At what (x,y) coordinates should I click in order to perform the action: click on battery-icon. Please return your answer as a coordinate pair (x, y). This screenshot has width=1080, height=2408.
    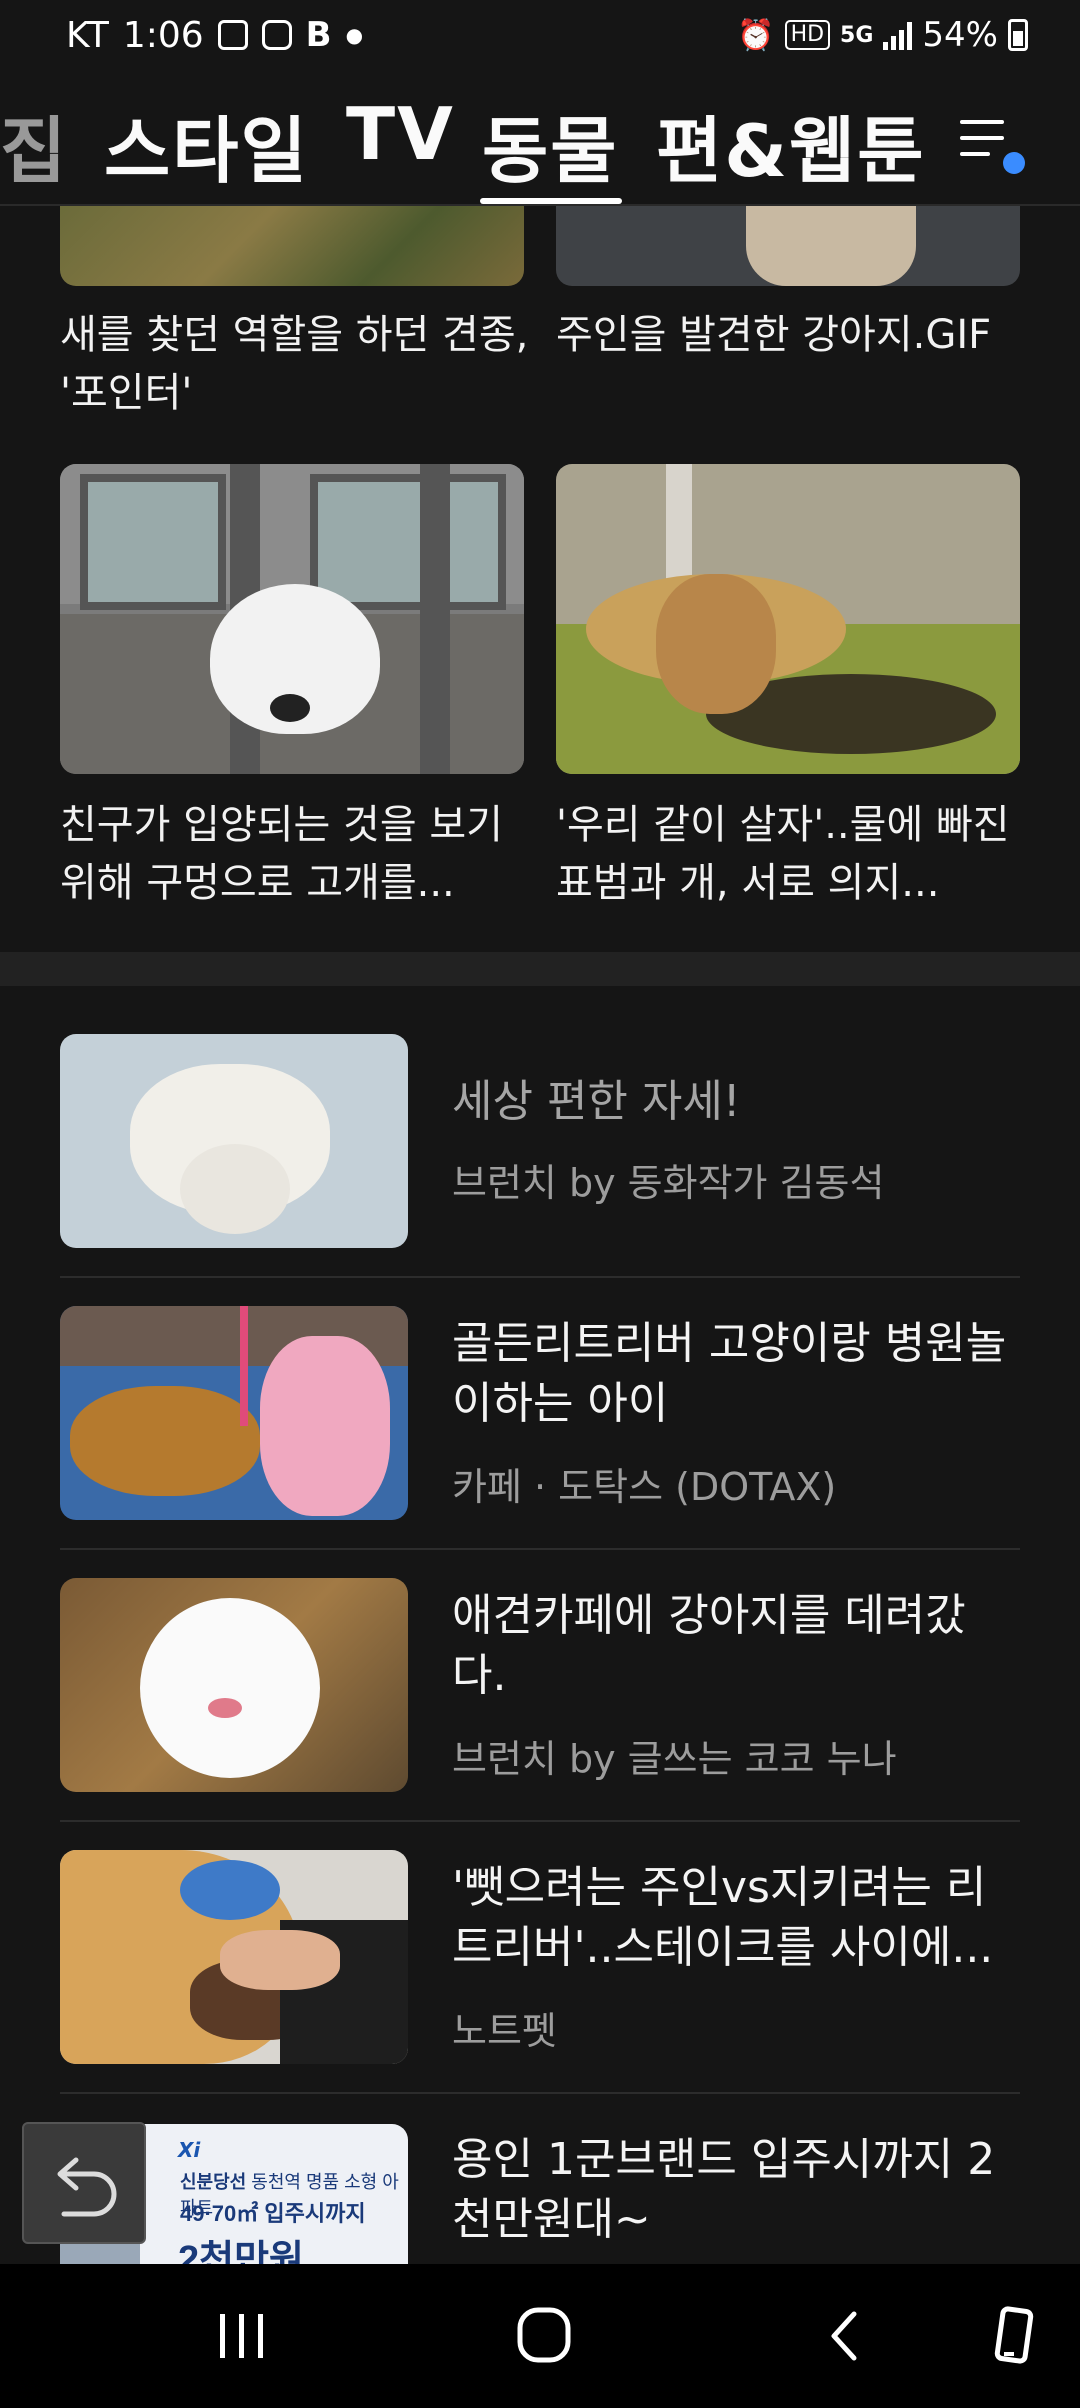
    Looking at the image, I should click on (1018, 35).